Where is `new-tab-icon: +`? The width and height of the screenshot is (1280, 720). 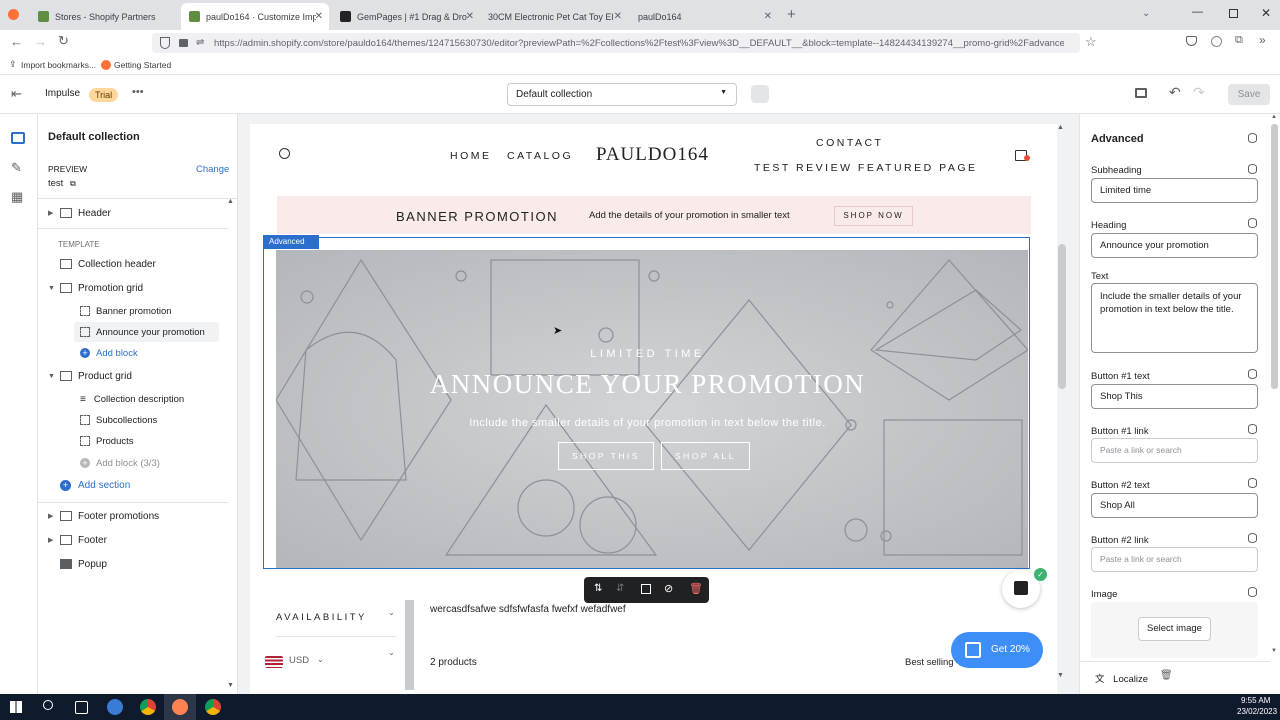
new-tab-icon: + is located at coordinates (791, 14).